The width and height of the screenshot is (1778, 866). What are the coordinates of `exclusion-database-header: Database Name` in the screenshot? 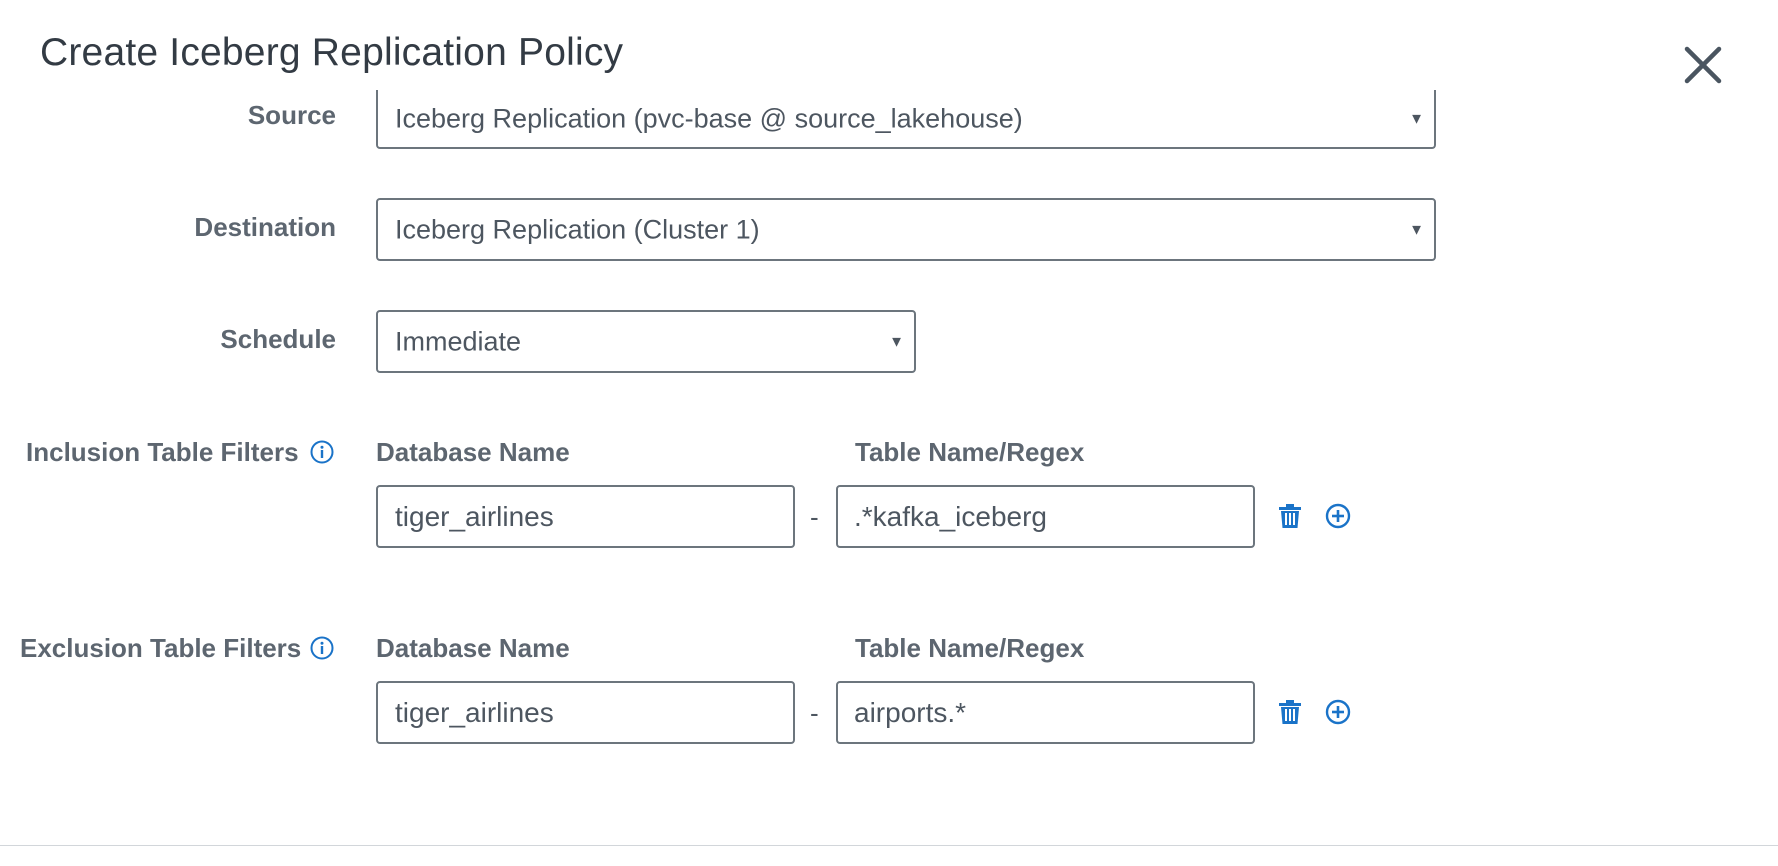 It's located at (473, 648).